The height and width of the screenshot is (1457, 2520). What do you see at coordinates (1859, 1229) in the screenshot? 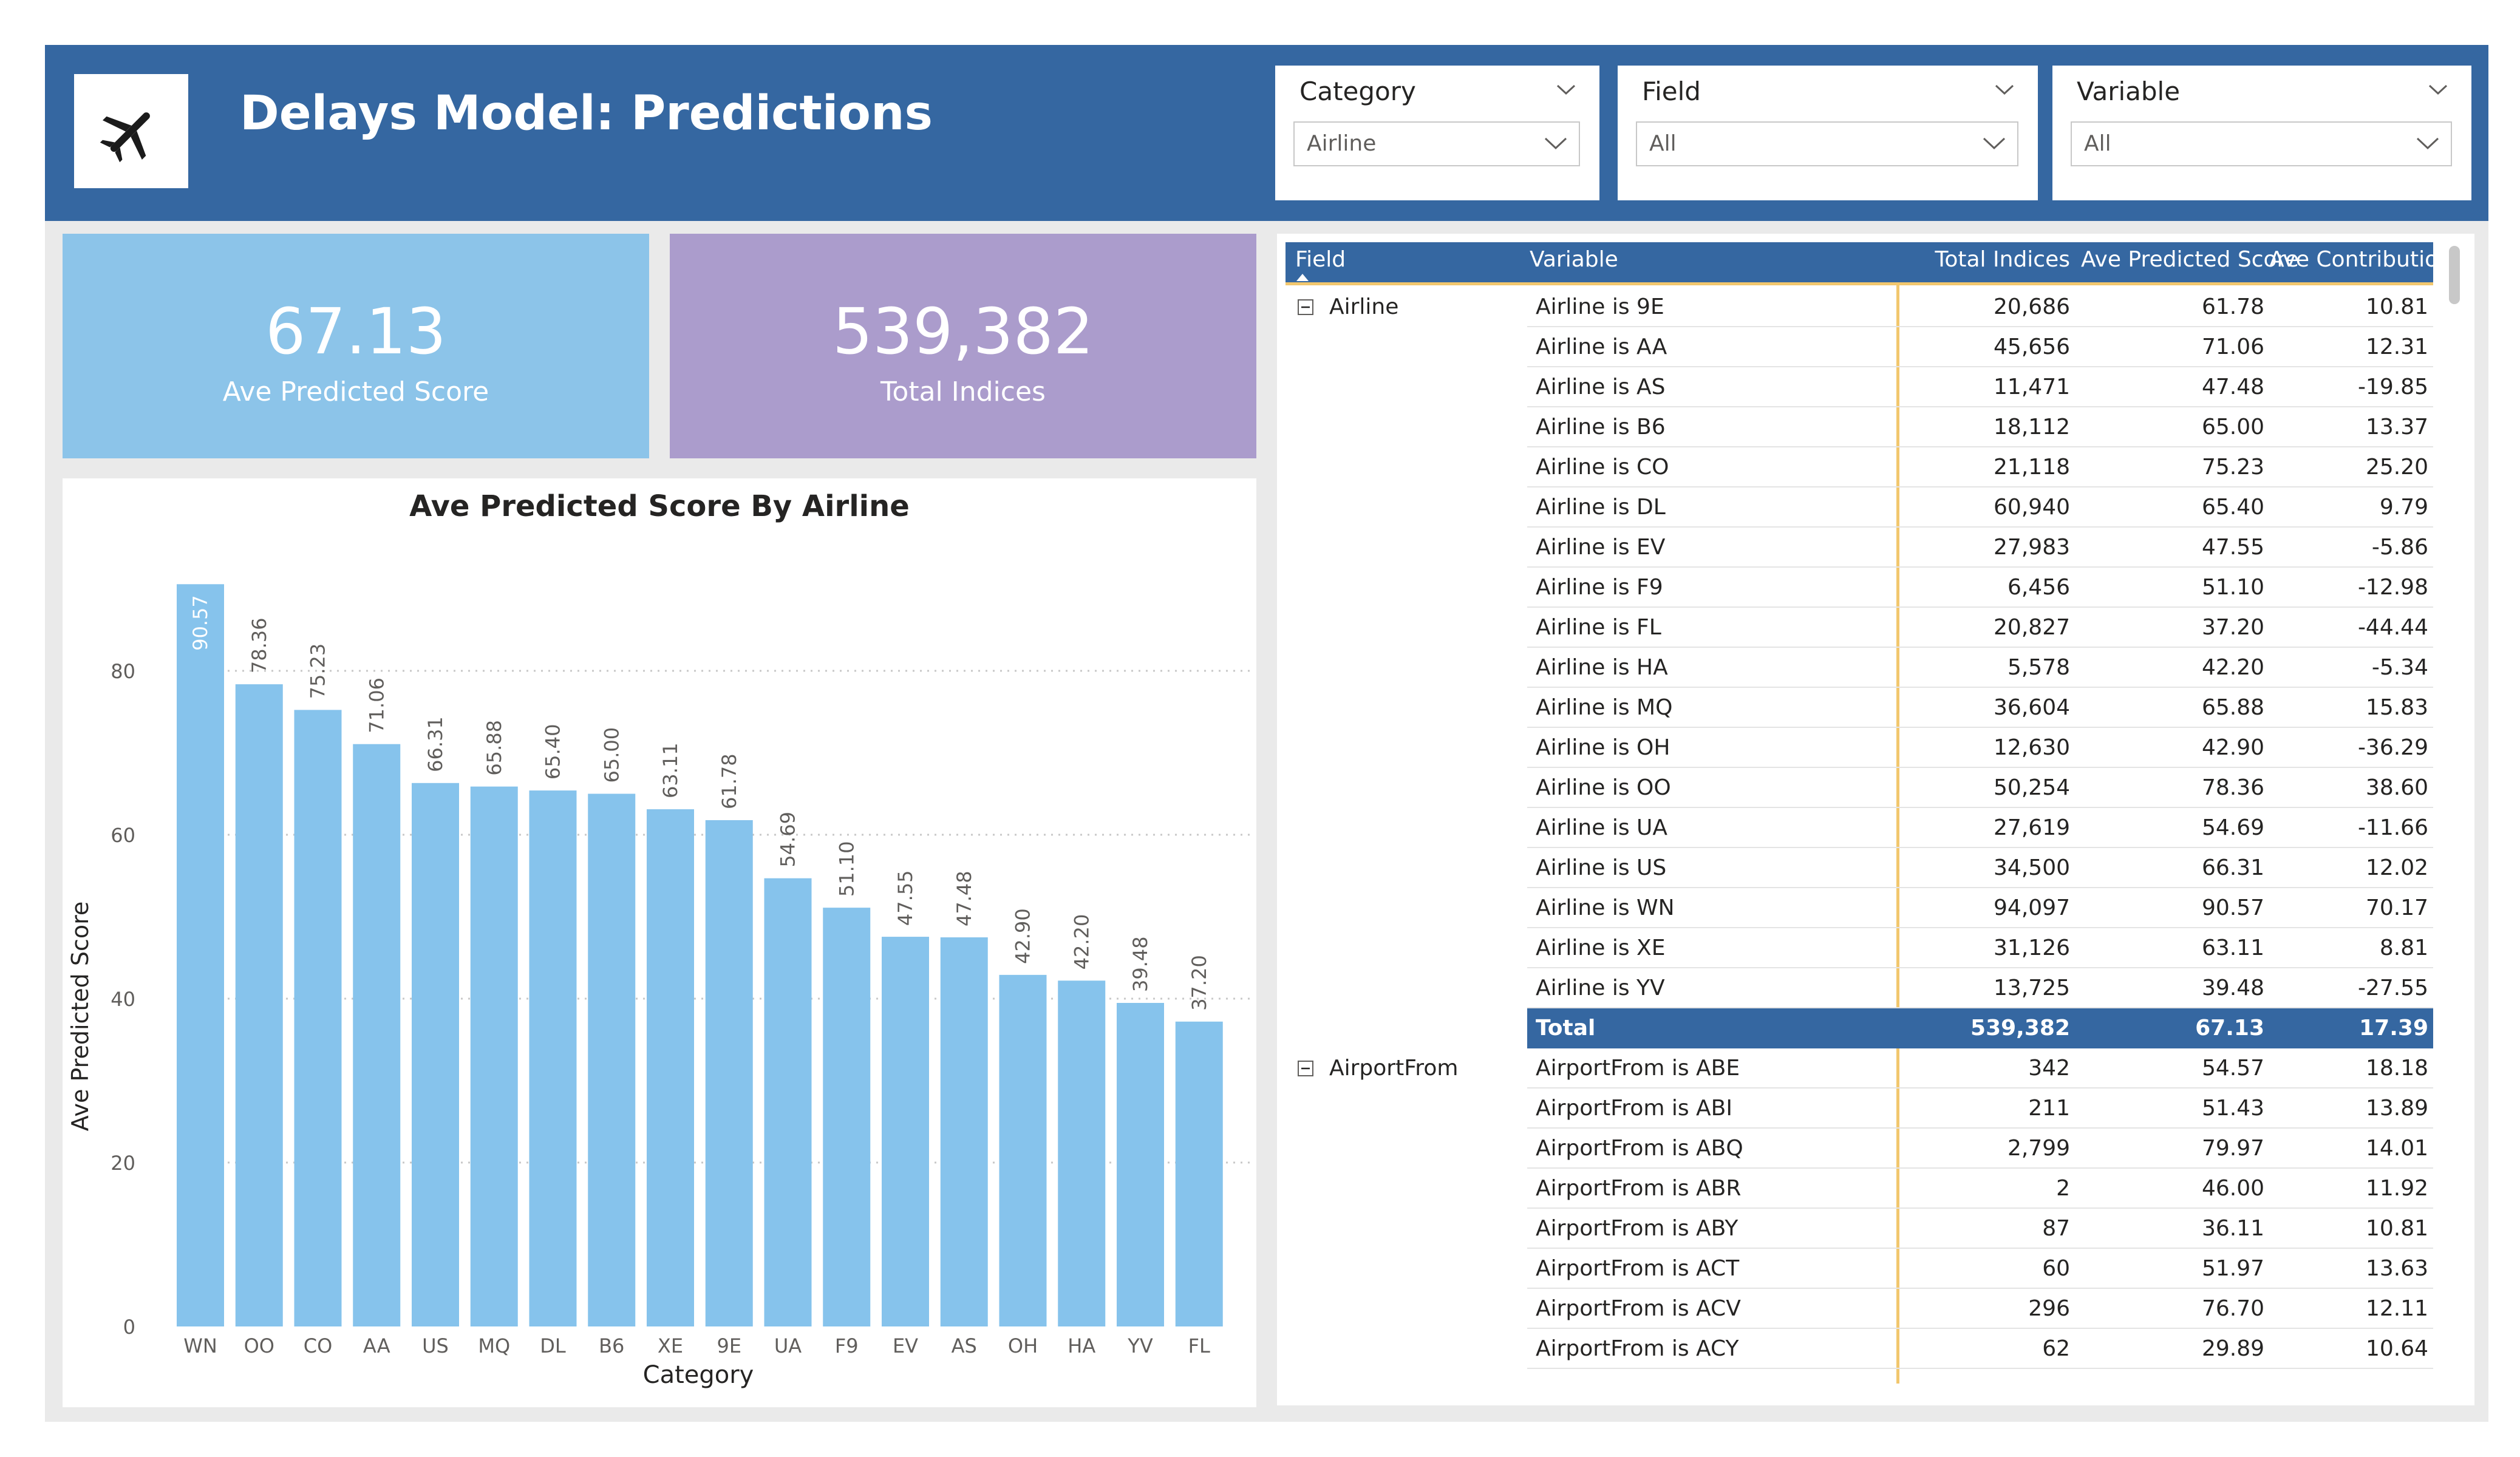
I see `table-row: AirportFrom is ABY 87 36.11 10.81` at bounding box center [1859, 1229].